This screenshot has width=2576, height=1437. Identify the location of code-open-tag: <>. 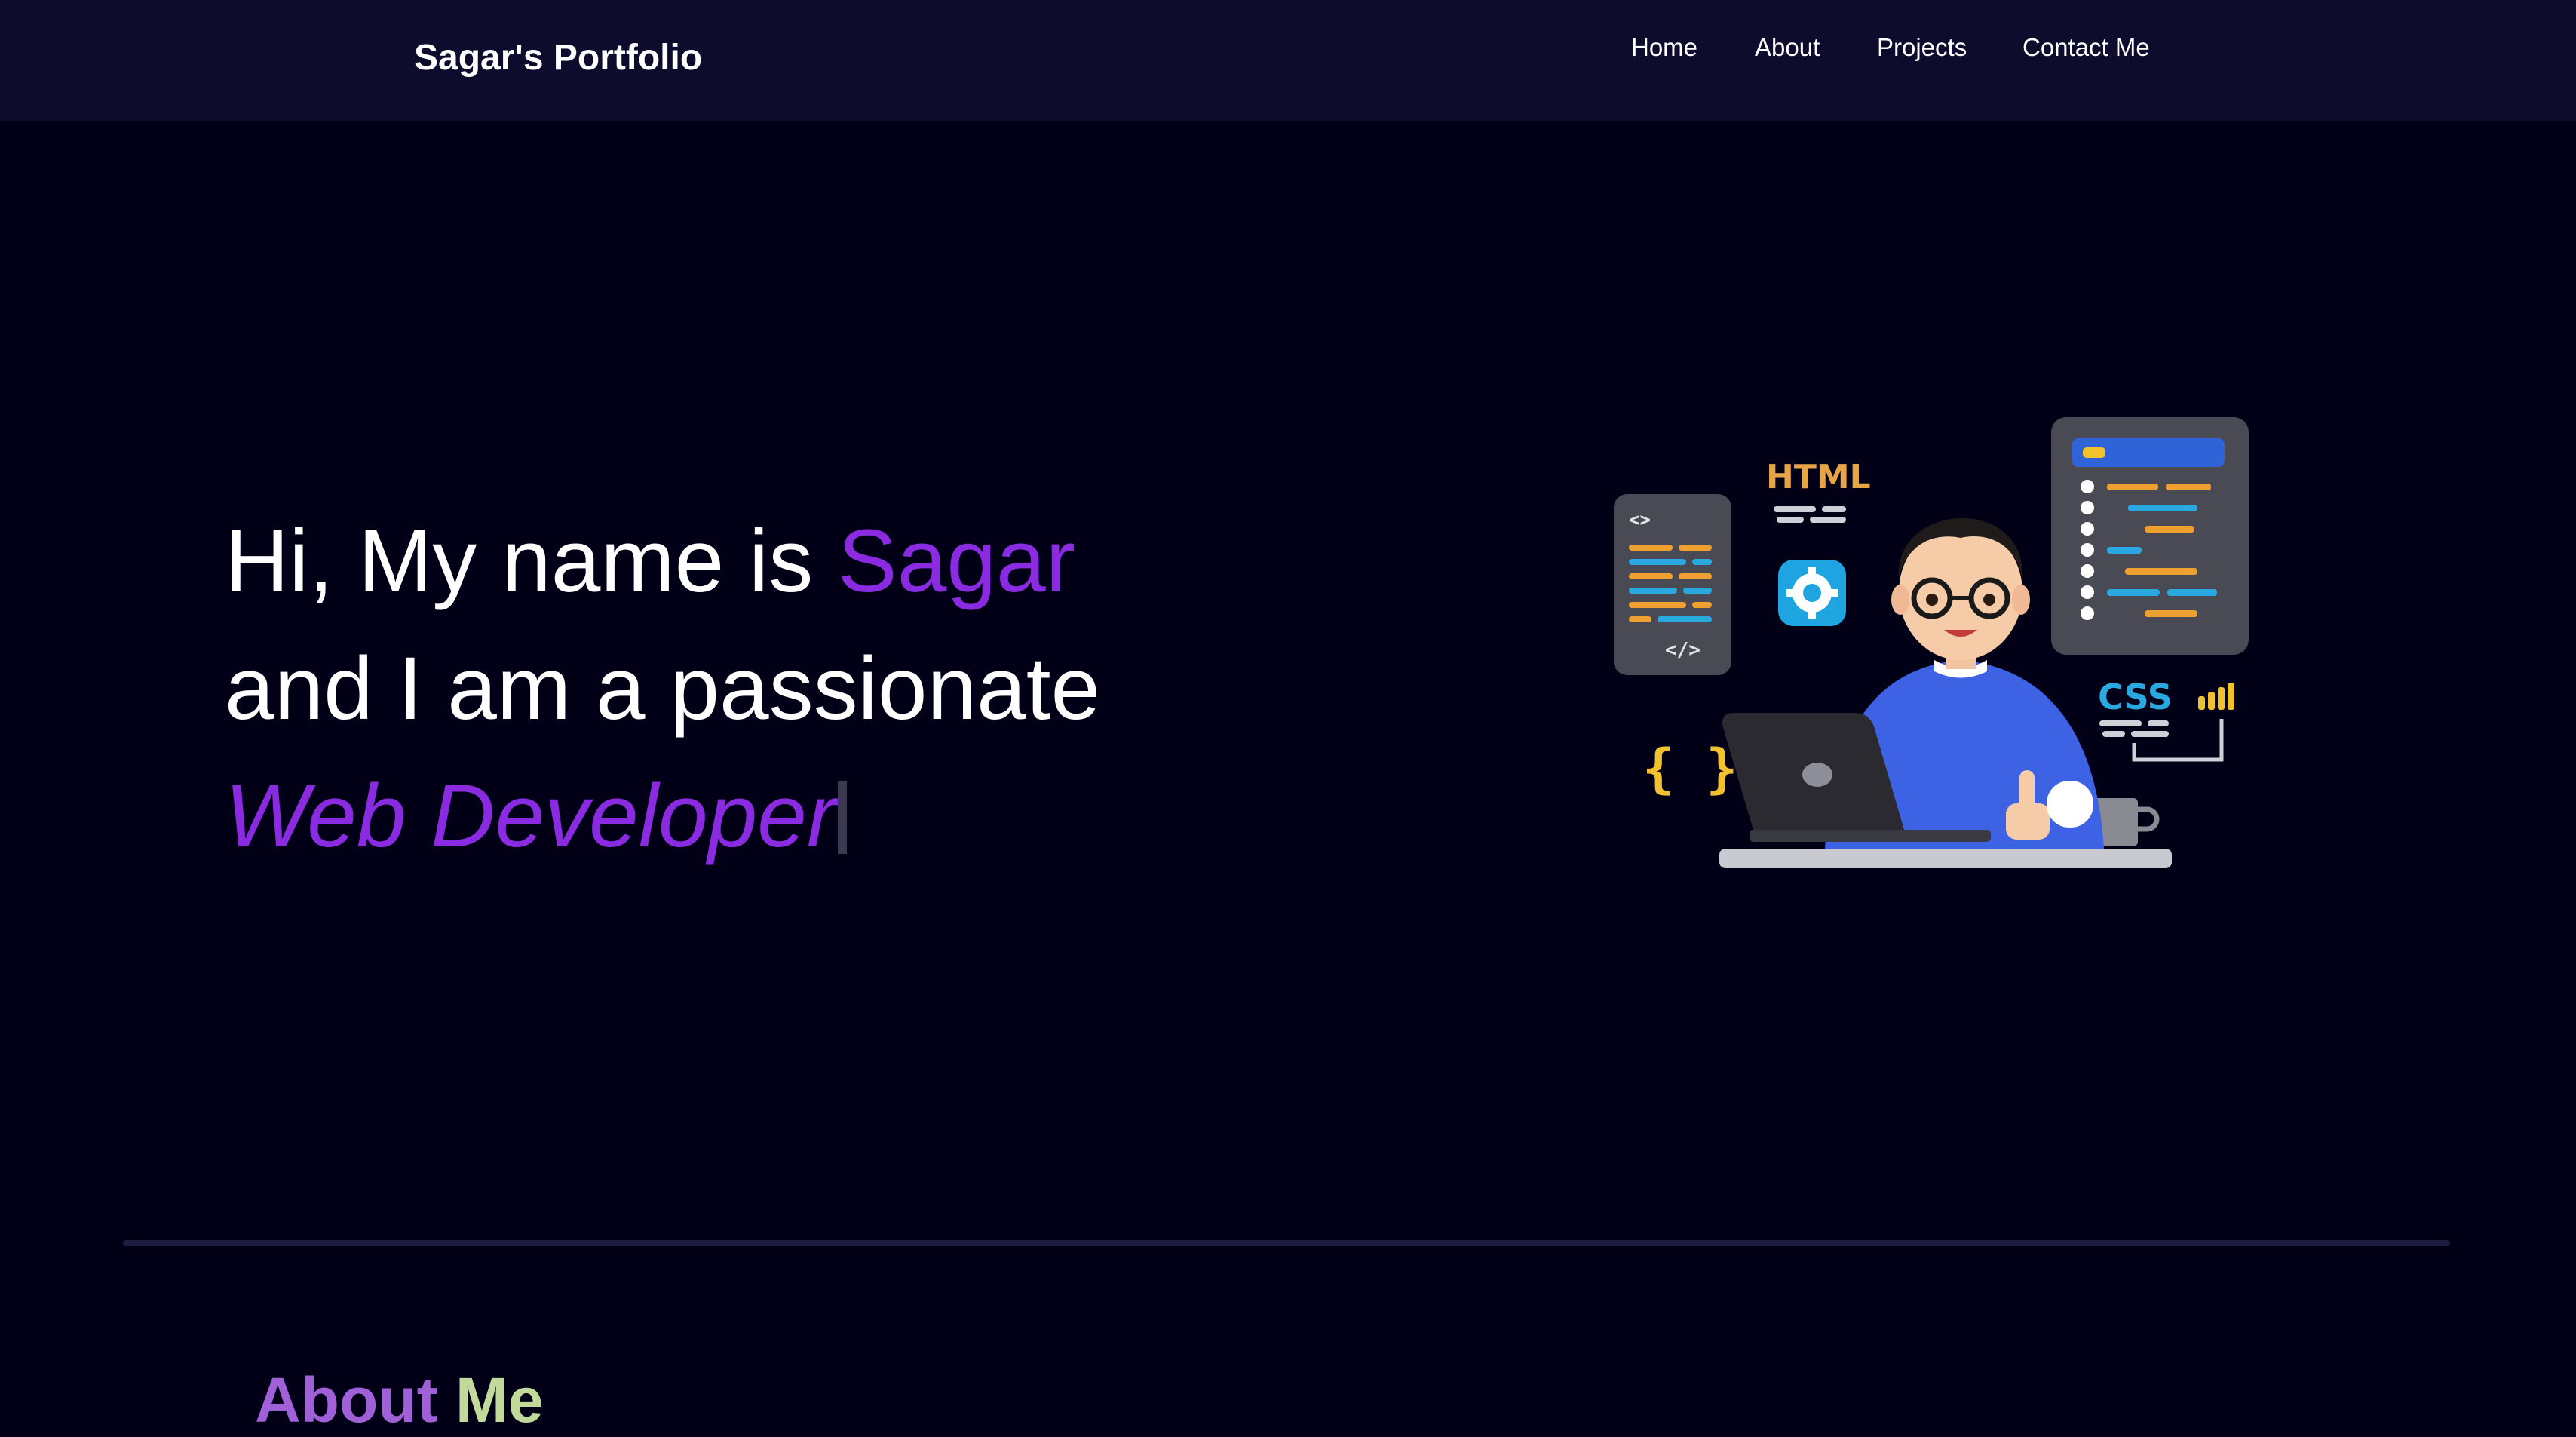
(1640, 519).